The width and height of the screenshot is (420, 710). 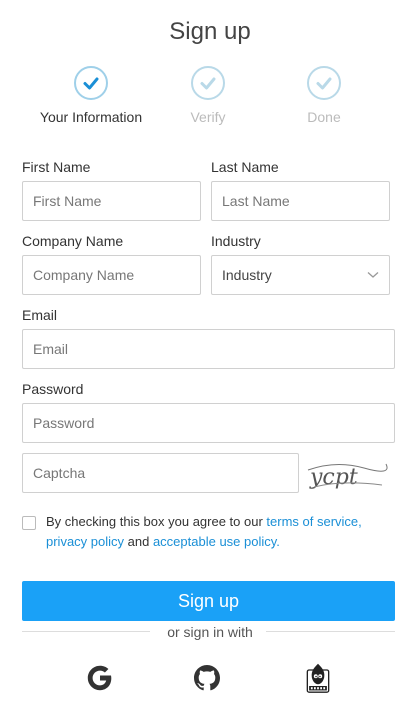 I want to click on step-your-information: Your Information, so click(x=91, y=95).